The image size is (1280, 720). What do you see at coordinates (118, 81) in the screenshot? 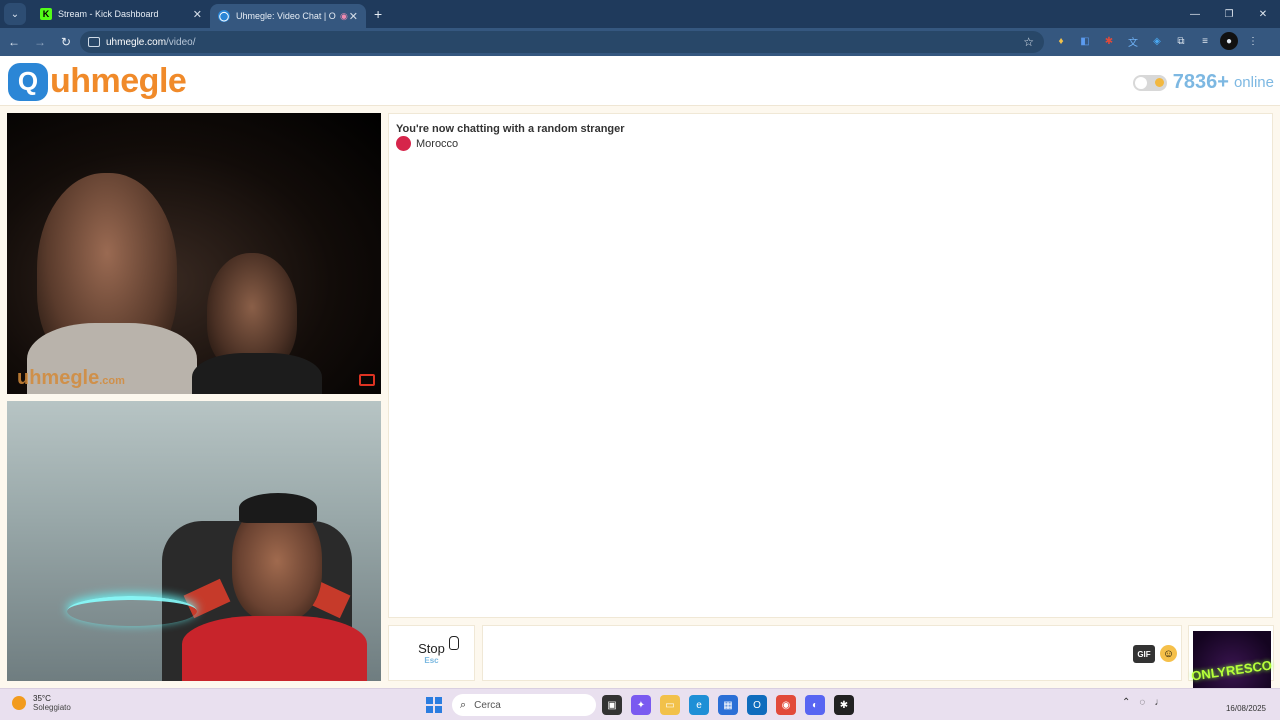
I see `logo-text: uhmegle` at bounding box center [118, 81].